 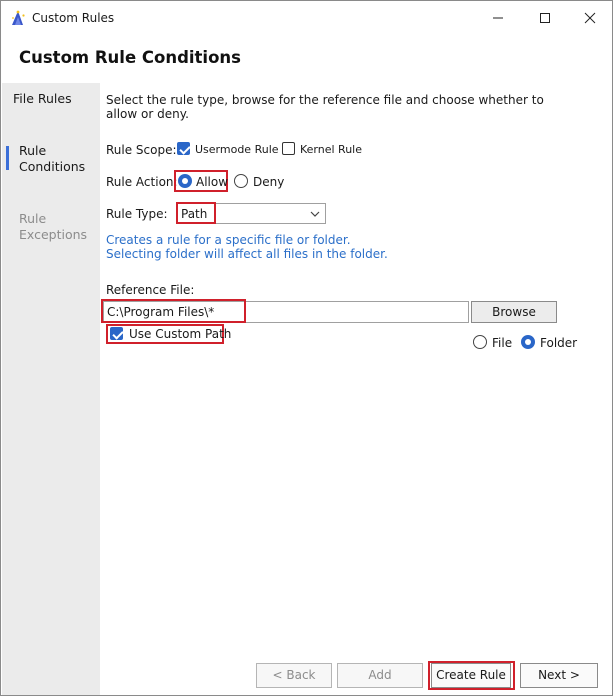 I want to click on window-title: Custom Rules, so click(x=73, y=18).